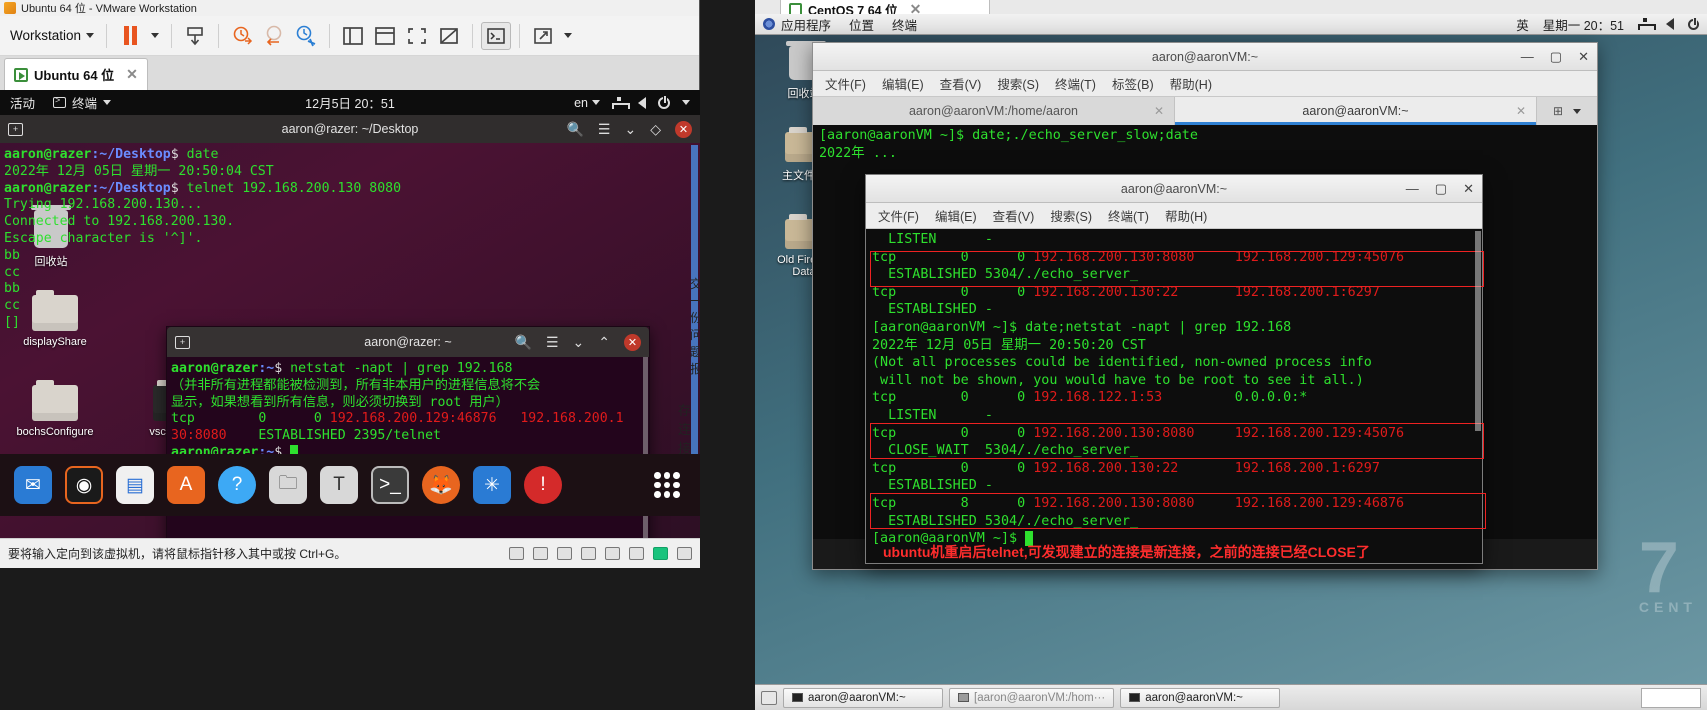  I want to click on tab-ubuntu64: Ubuntu 64 位 ✕, so click(76, 74).